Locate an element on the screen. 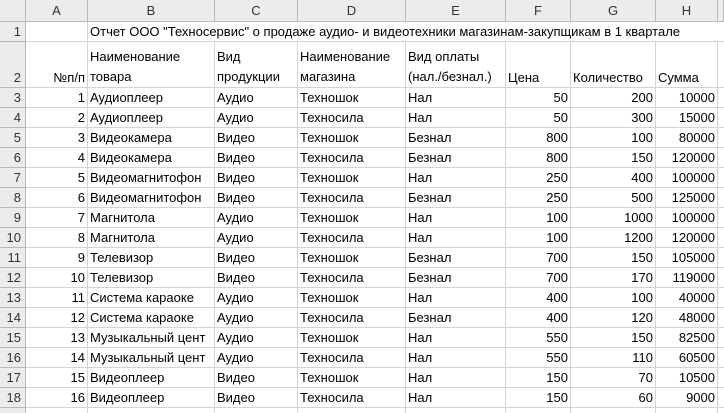 The height and width of the screenshot is (413, 724). column-header-f: F is located at coordinates (538, 11).